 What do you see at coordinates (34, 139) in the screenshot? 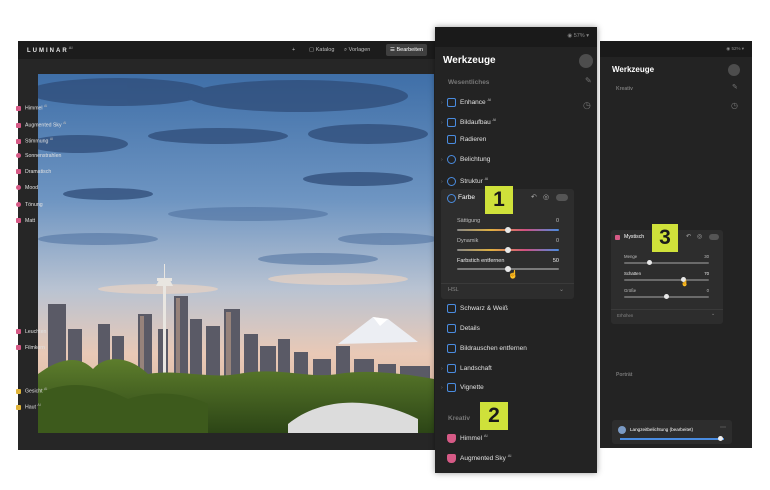
I see `panel2-item-stimmung: Stimmung AI` at bounding box center [34, 139].